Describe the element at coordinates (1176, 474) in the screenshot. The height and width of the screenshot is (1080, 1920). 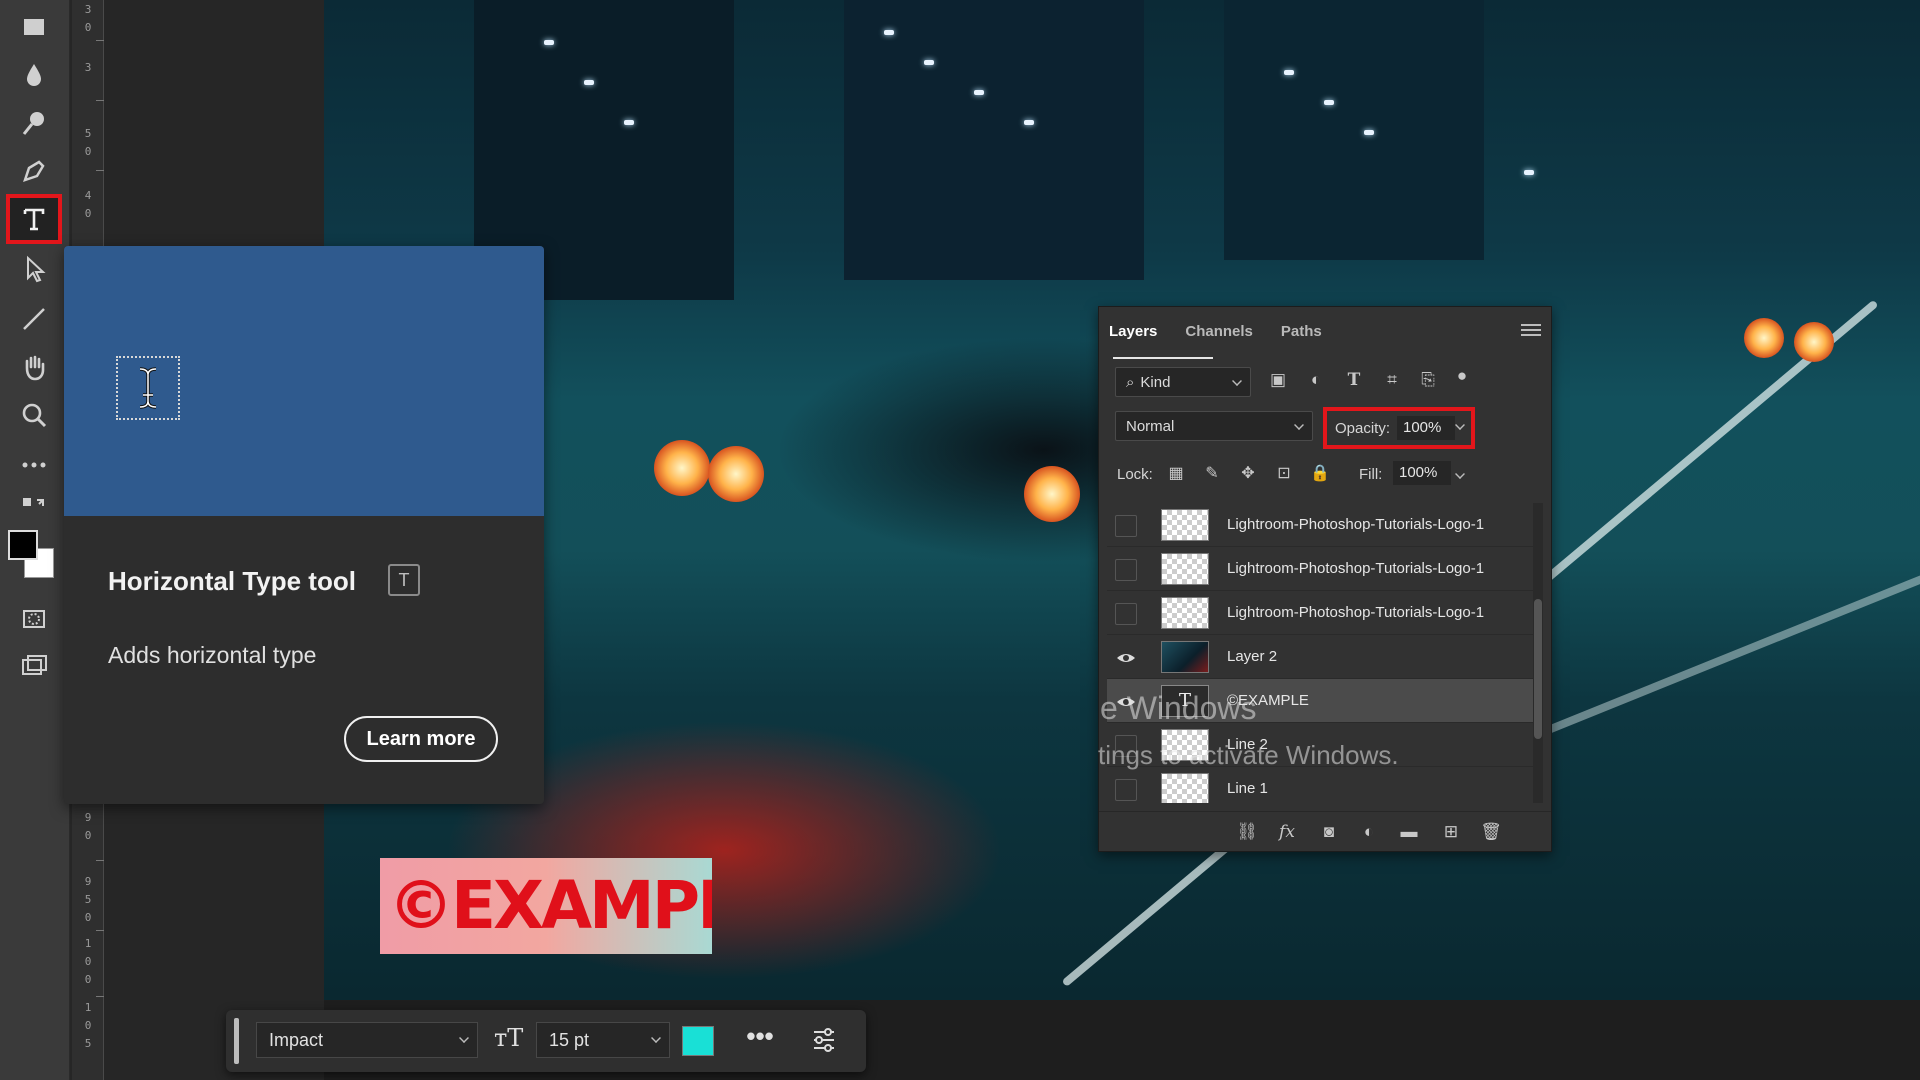
I see `lock-transparent-pixels-icon: ▦` at that location.